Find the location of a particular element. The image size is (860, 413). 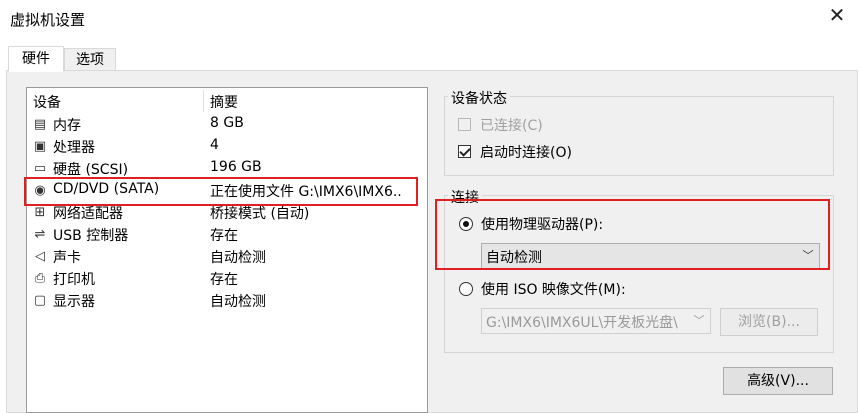

device-summary: 4 is located at coordinates (214, 145).